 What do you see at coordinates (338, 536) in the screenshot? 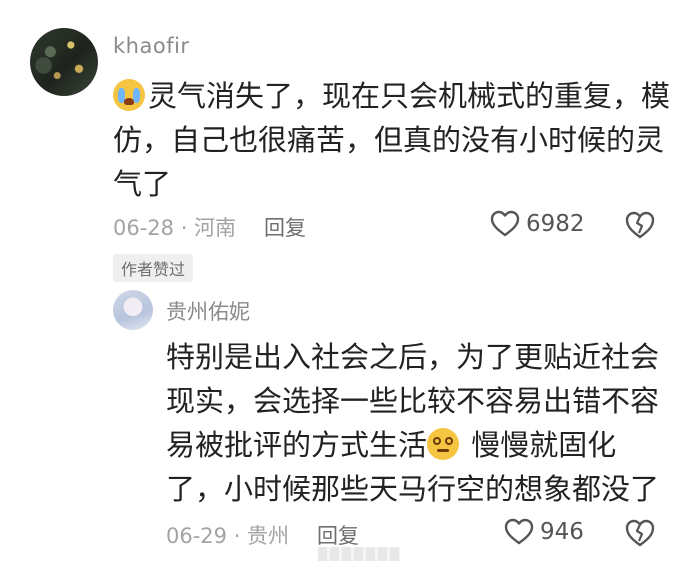
I see `reply-reply-button: 回复` at bounding box center [338, 536].